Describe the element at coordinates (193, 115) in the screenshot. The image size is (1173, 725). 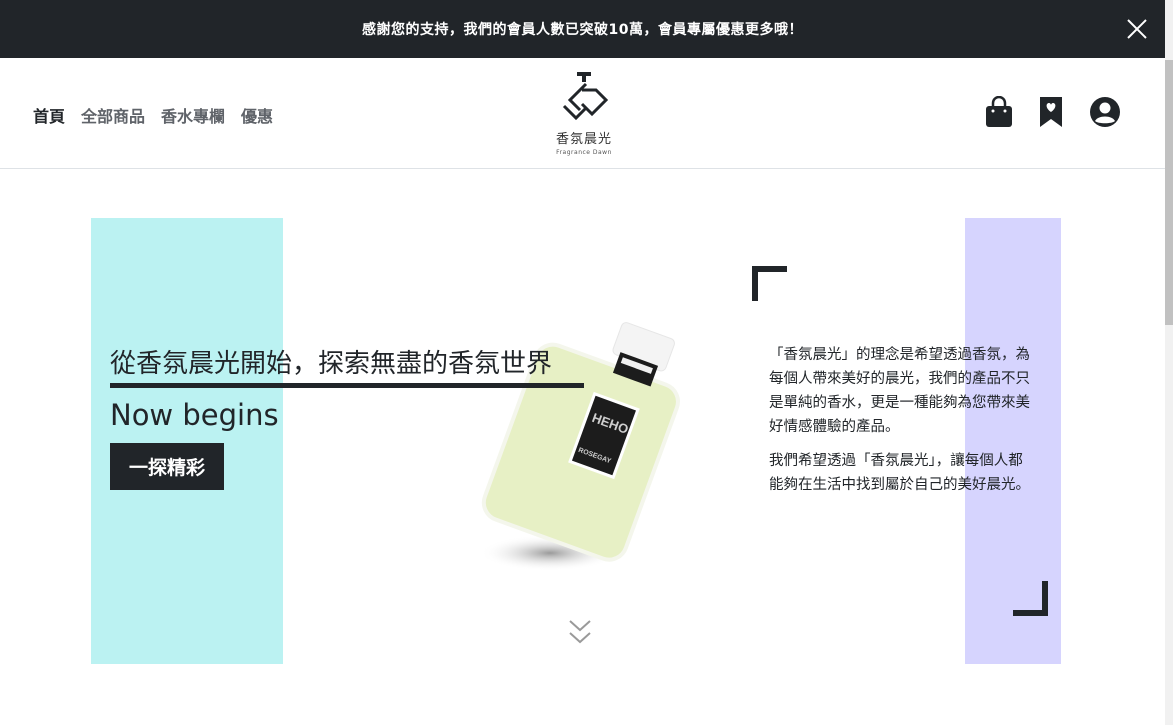
I see `nav-item-perfume-column: 香水專欄` at that location.